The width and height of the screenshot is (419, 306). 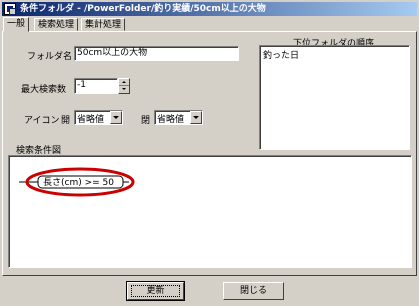 I want to click on list-item: 釣った日, so click(x=281, y=54).